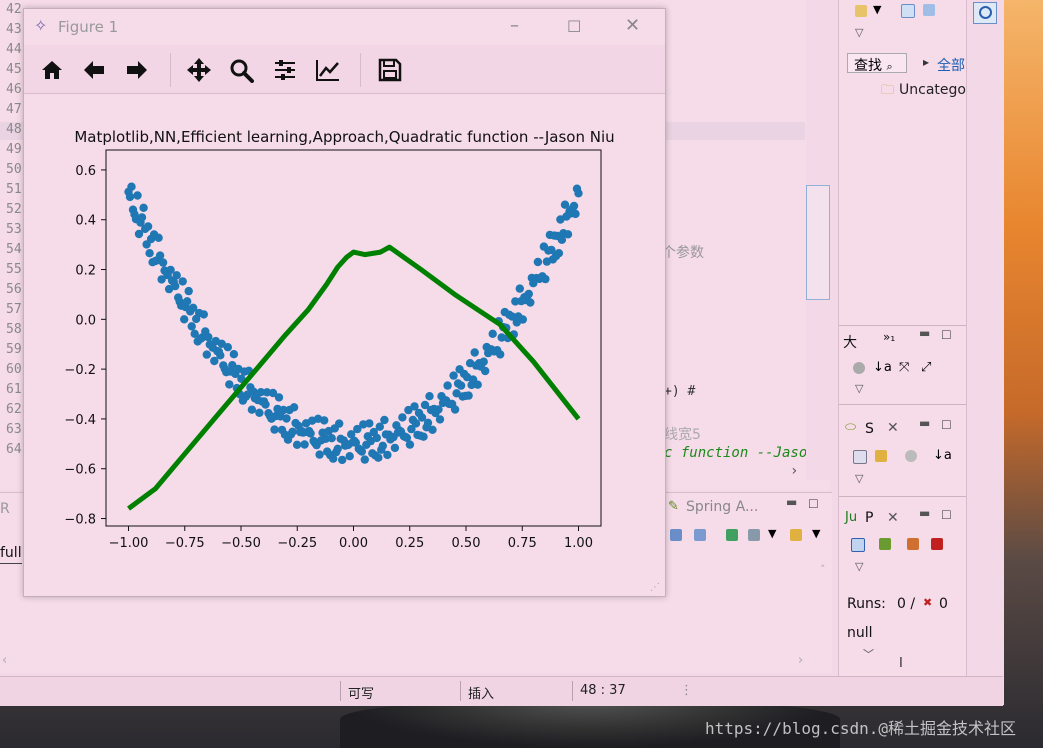 The image size is (1043, 748). Describe the element at coordinates (924, 423) in the screenshot. I see `minimize-icon-2: ▬` at that location.